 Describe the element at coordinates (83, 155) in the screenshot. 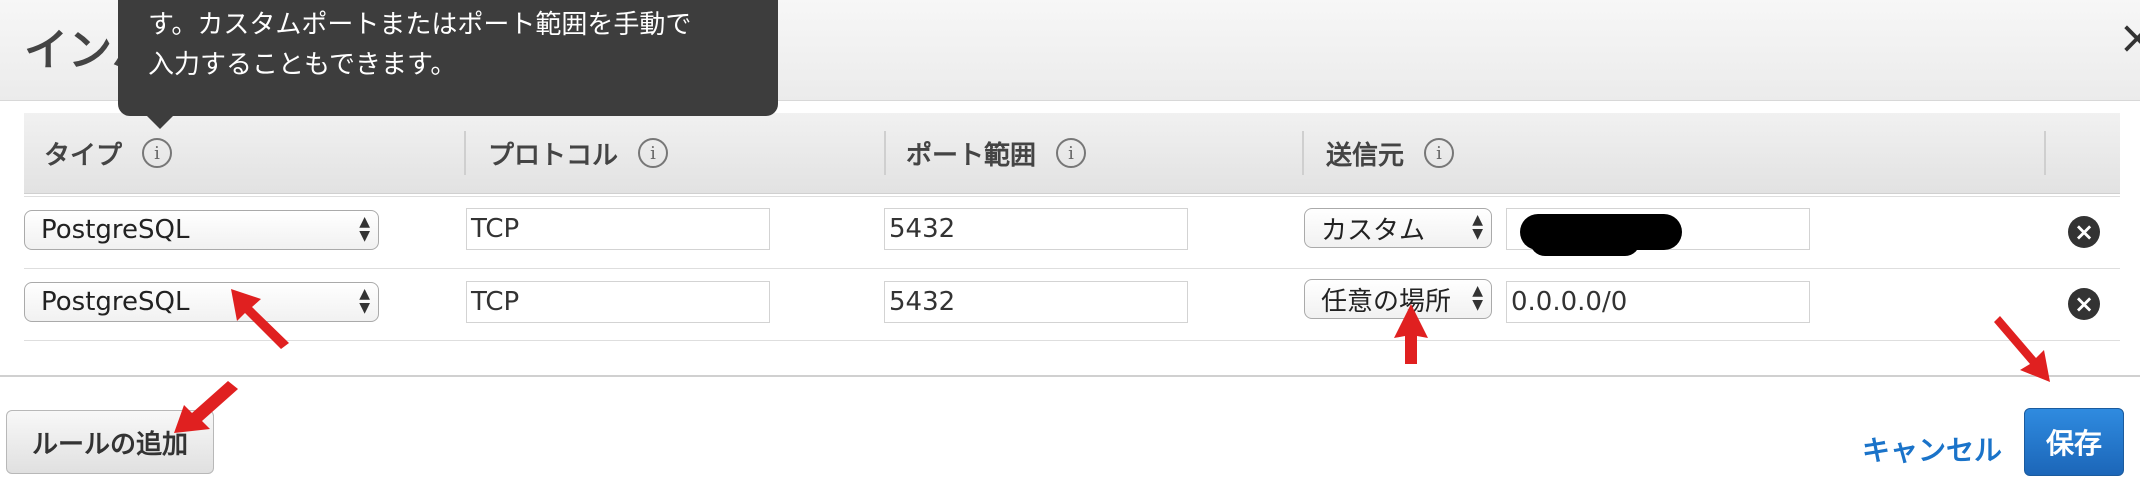

I see `column-header-label: タイプ` at that location.